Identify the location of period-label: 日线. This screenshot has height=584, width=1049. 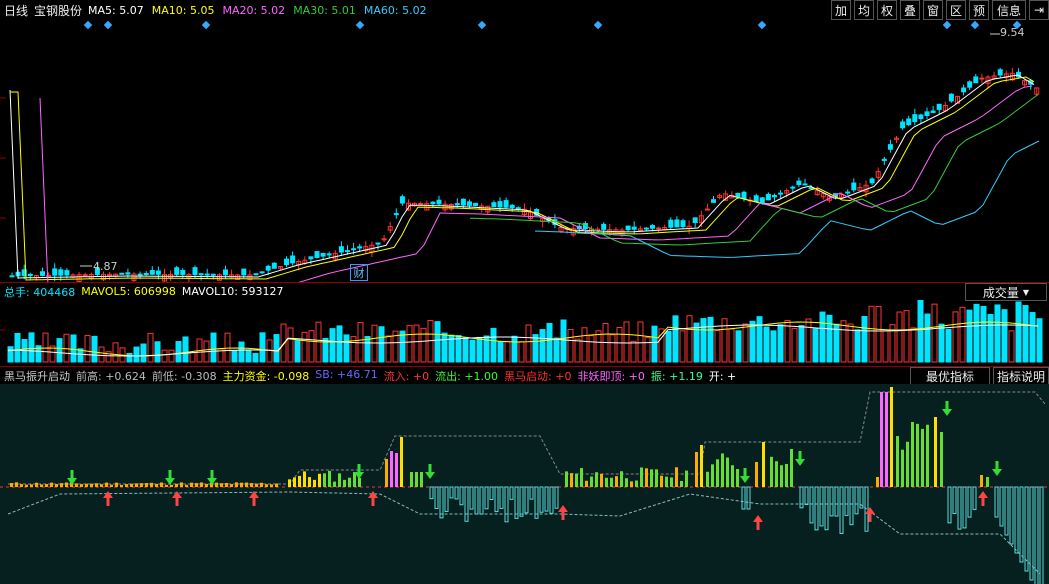
(16, 10).